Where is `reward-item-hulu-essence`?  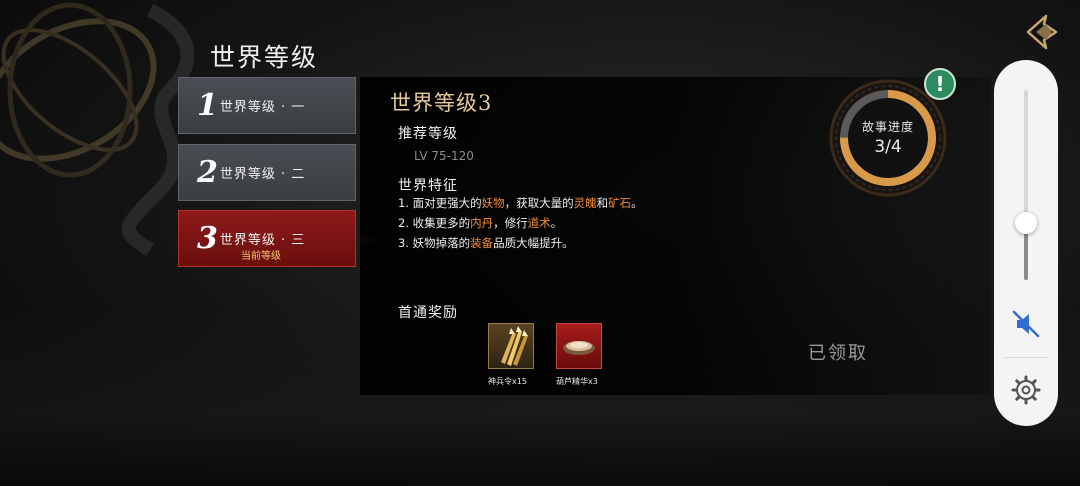
reward-item-hulu-essence is located at coordinates (579, 346).